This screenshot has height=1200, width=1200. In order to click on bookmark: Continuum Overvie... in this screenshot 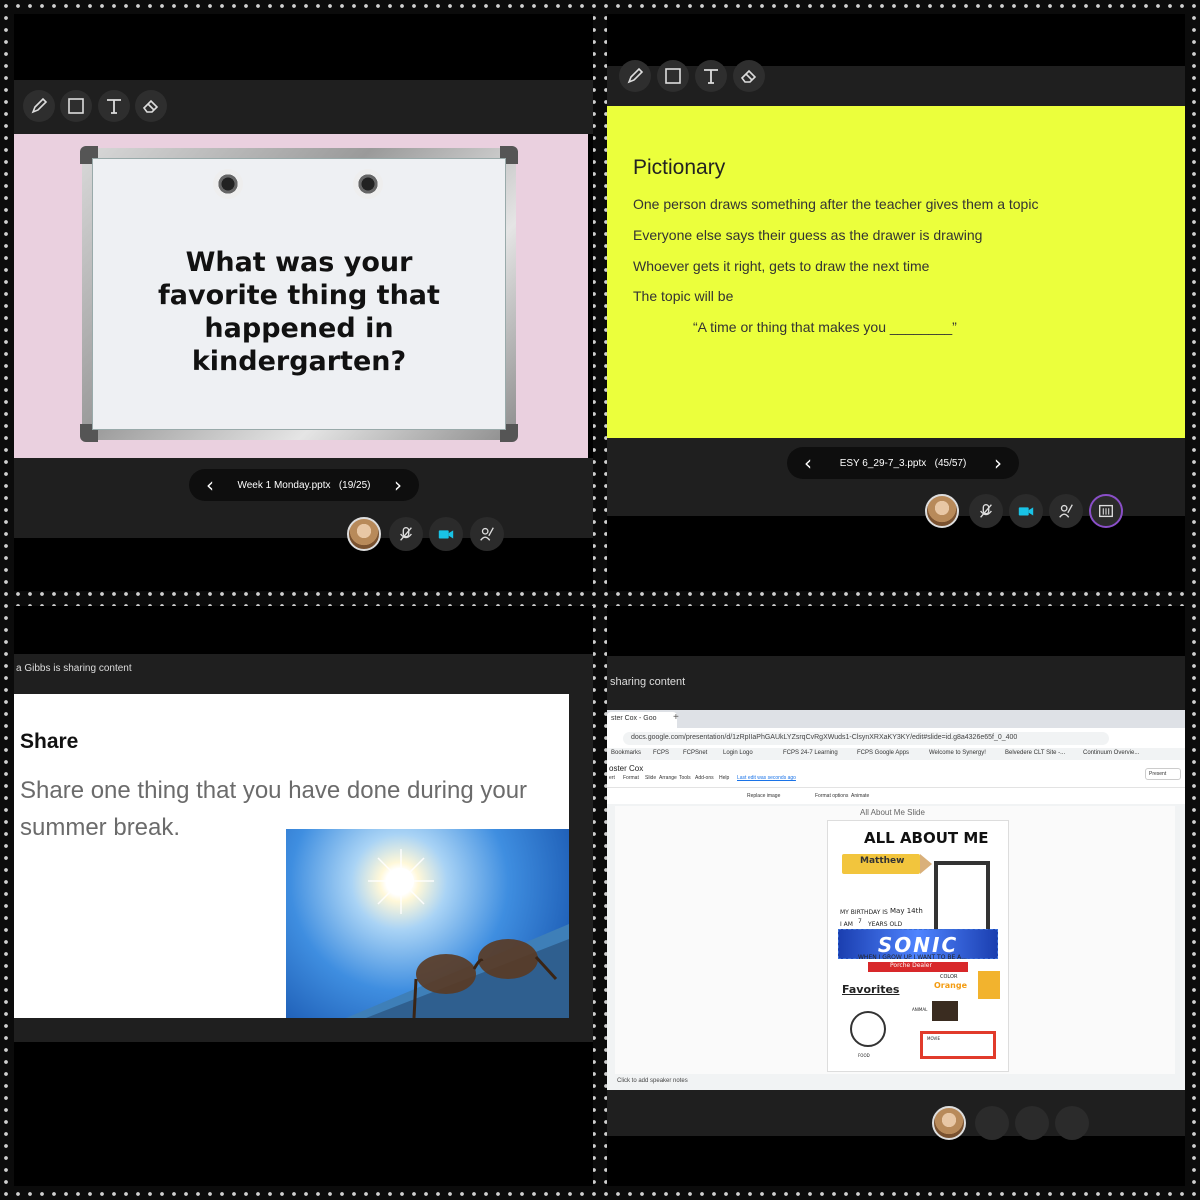, I will do `click(1111, 753)`.